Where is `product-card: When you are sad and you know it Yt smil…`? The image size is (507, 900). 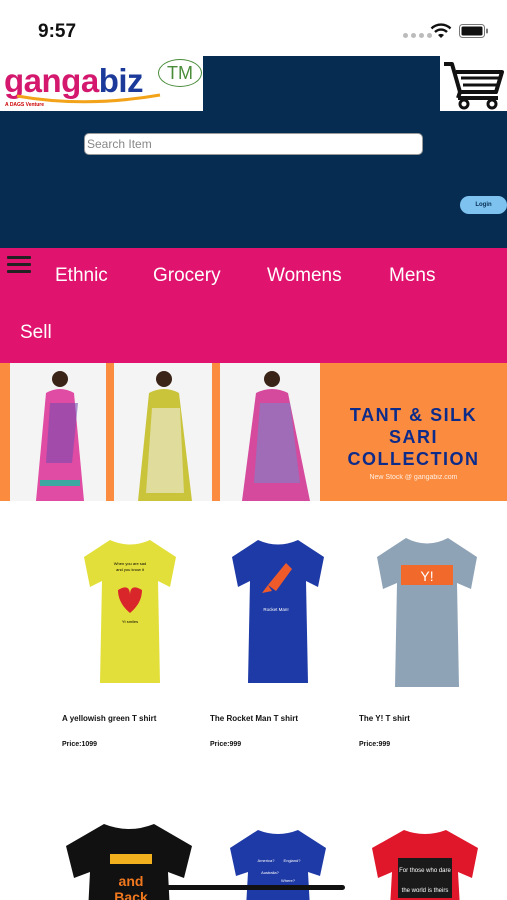
product-card: When you are sad and you know it Yt smil… is located at coordinates (150, 612).